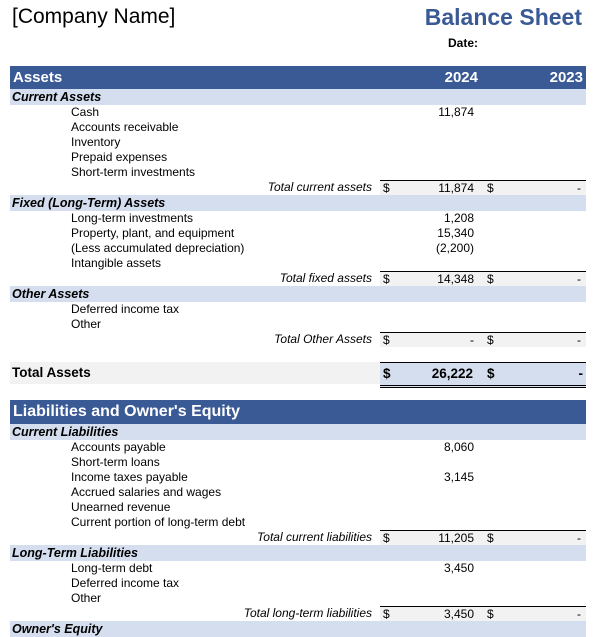  What do you see at coordinates (325, 278) in the screenshot?
I see `subtotal-label: Total fixed assets` at bounding box center [325, 278].